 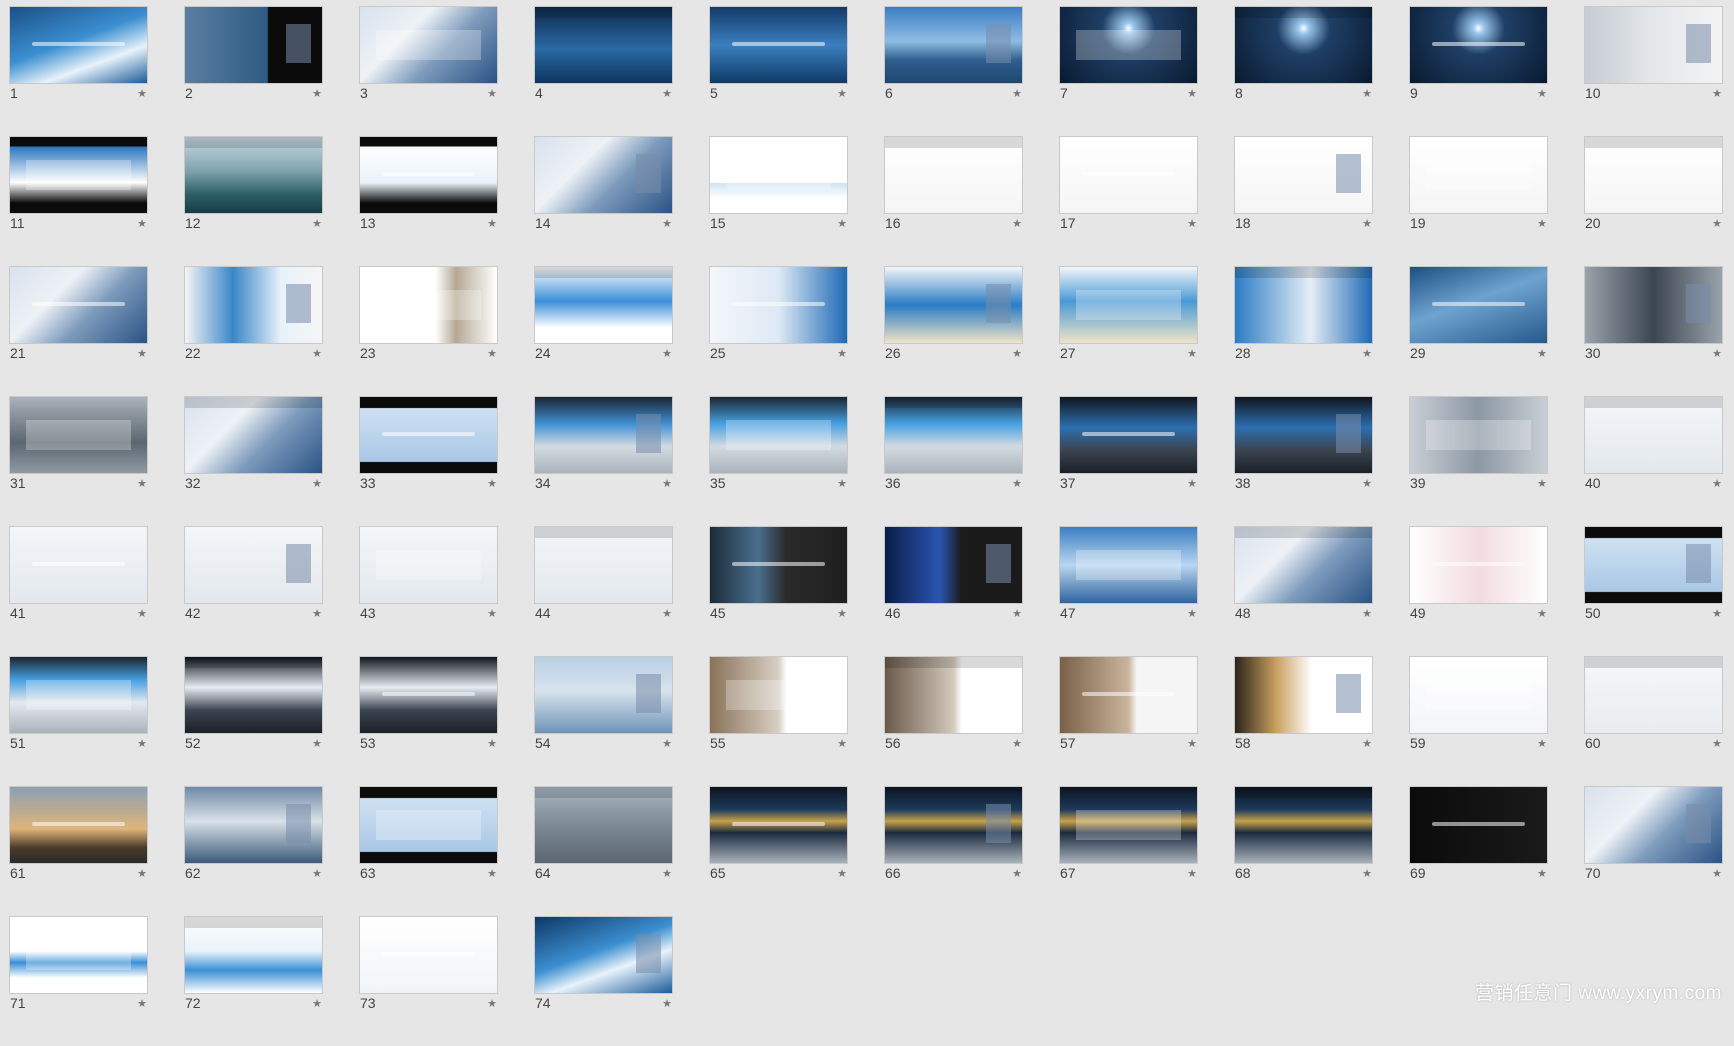 What do you see at coordinates (778, 721) in the screenshot?
I see `slide-thumbnail-cell: 55 ★` at bounding box center [778, 721].